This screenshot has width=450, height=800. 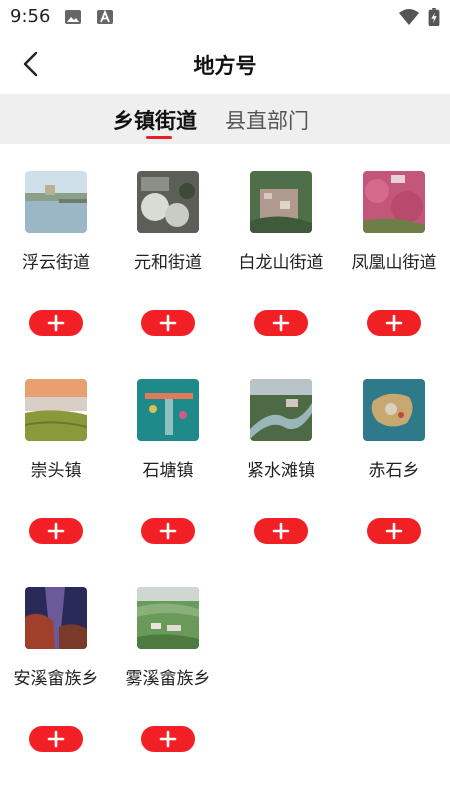 What do you see at coordinates (394, 263) in the screenshot?
I see `location-name: 凤凰山街道` at bounding box center [394, 263].